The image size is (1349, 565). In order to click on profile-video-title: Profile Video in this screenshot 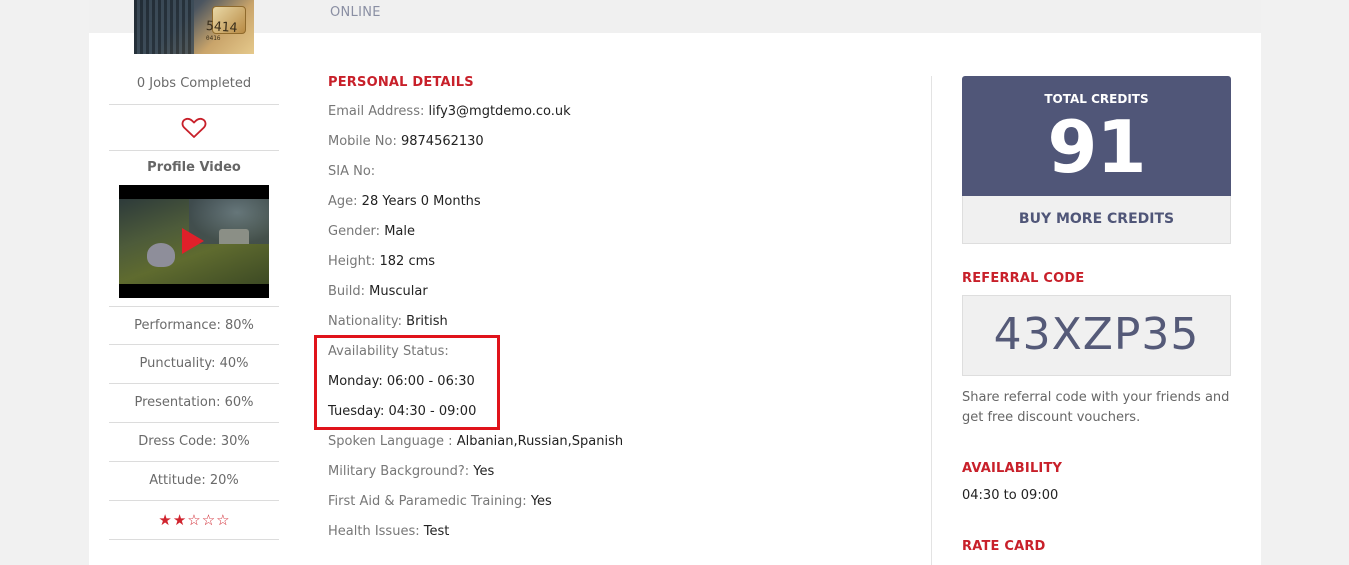, I will do `click(194, 167)`.